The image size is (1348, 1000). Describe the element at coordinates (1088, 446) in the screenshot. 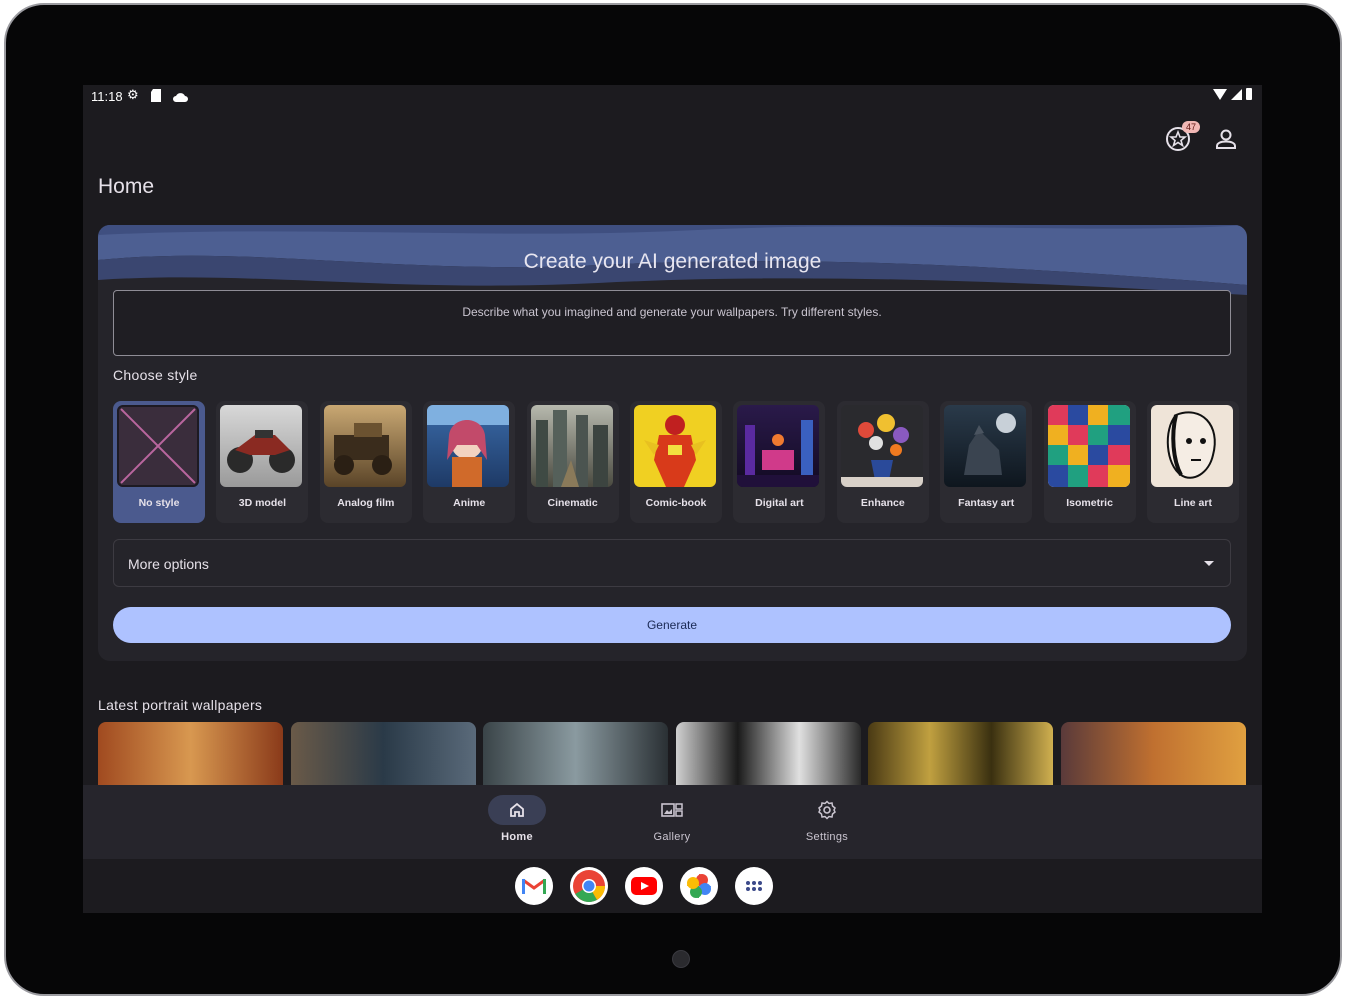

I see `isometric-thumbnail` at that location.